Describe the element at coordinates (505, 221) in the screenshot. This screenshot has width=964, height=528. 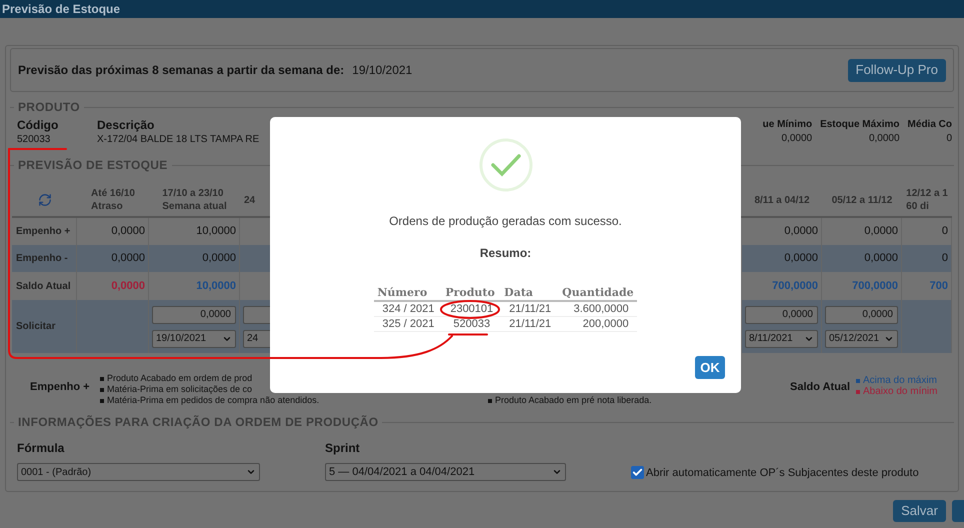
I see `success-message: Ordens de produção geradas com sucesso.` at that location.